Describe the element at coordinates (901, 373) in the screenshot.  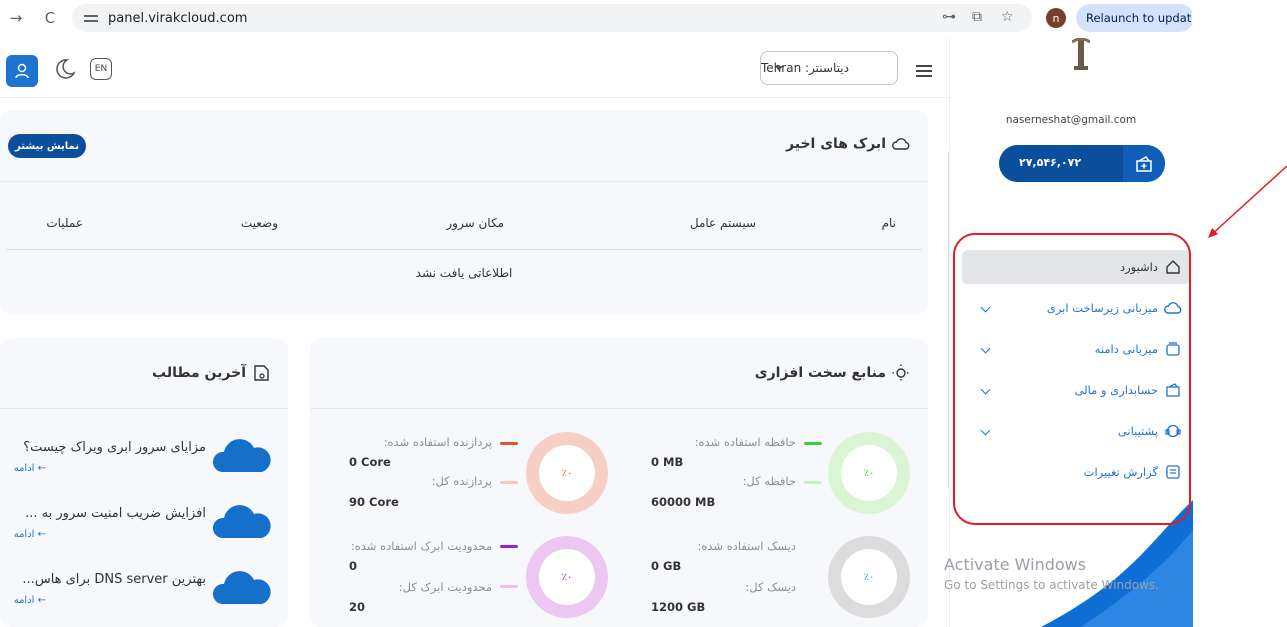
I see `sun-icon` at that location.